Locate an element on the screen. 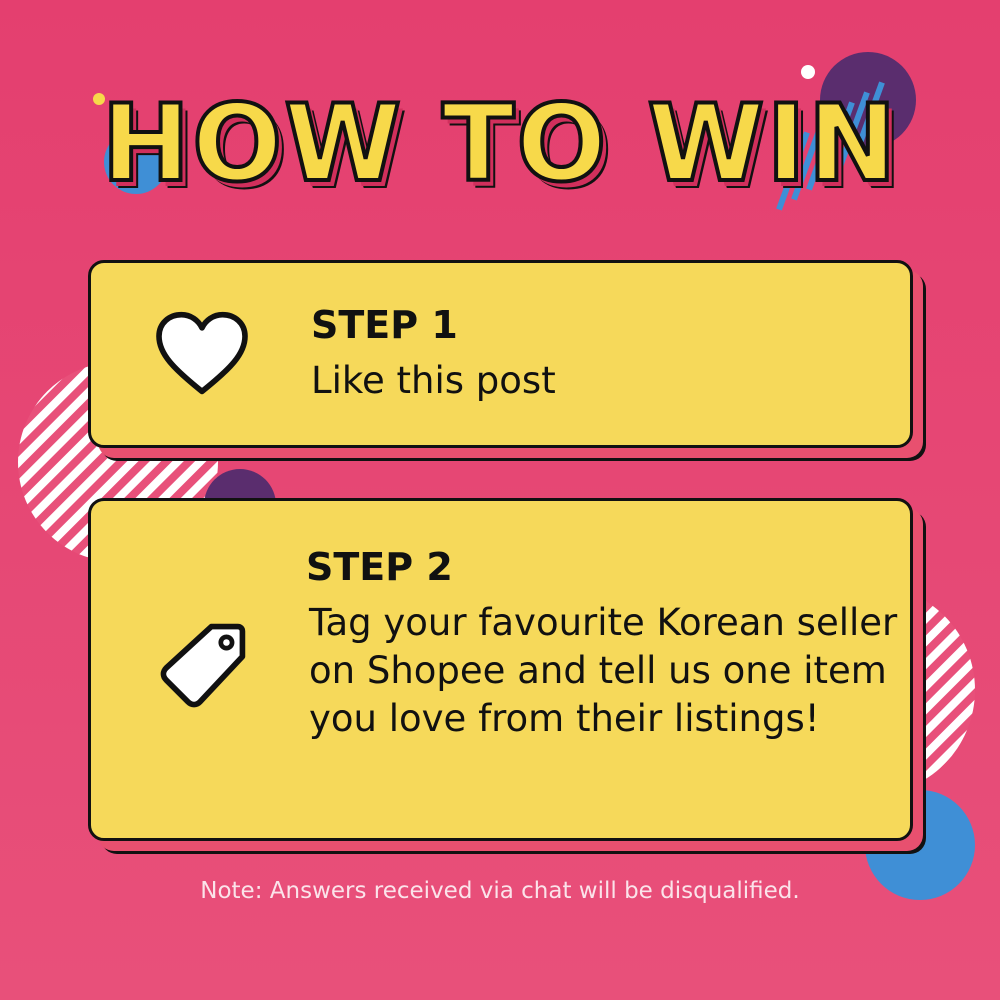  heart-icon is located at coordinates (202, 353).